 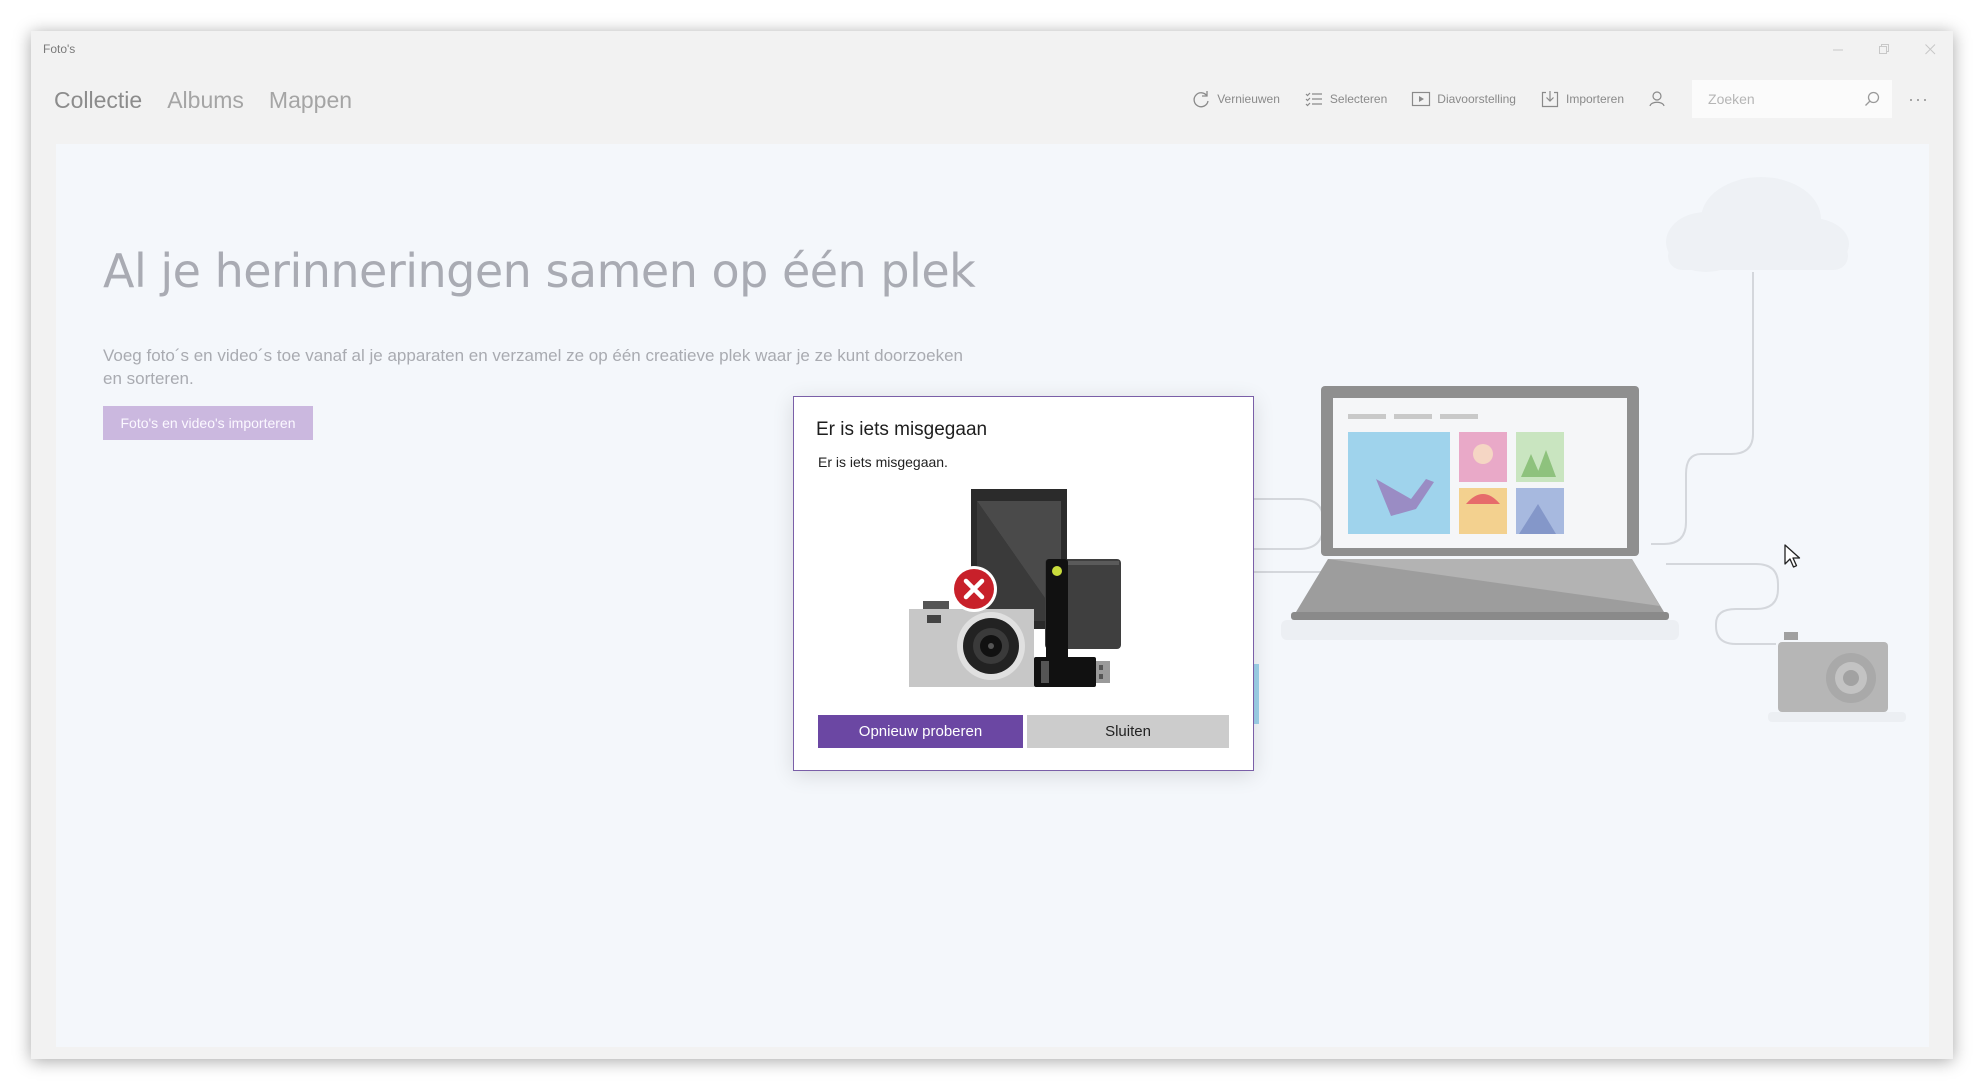 I want to click on refresh-label: Vernieuwen, so click(x=1248, y=99).